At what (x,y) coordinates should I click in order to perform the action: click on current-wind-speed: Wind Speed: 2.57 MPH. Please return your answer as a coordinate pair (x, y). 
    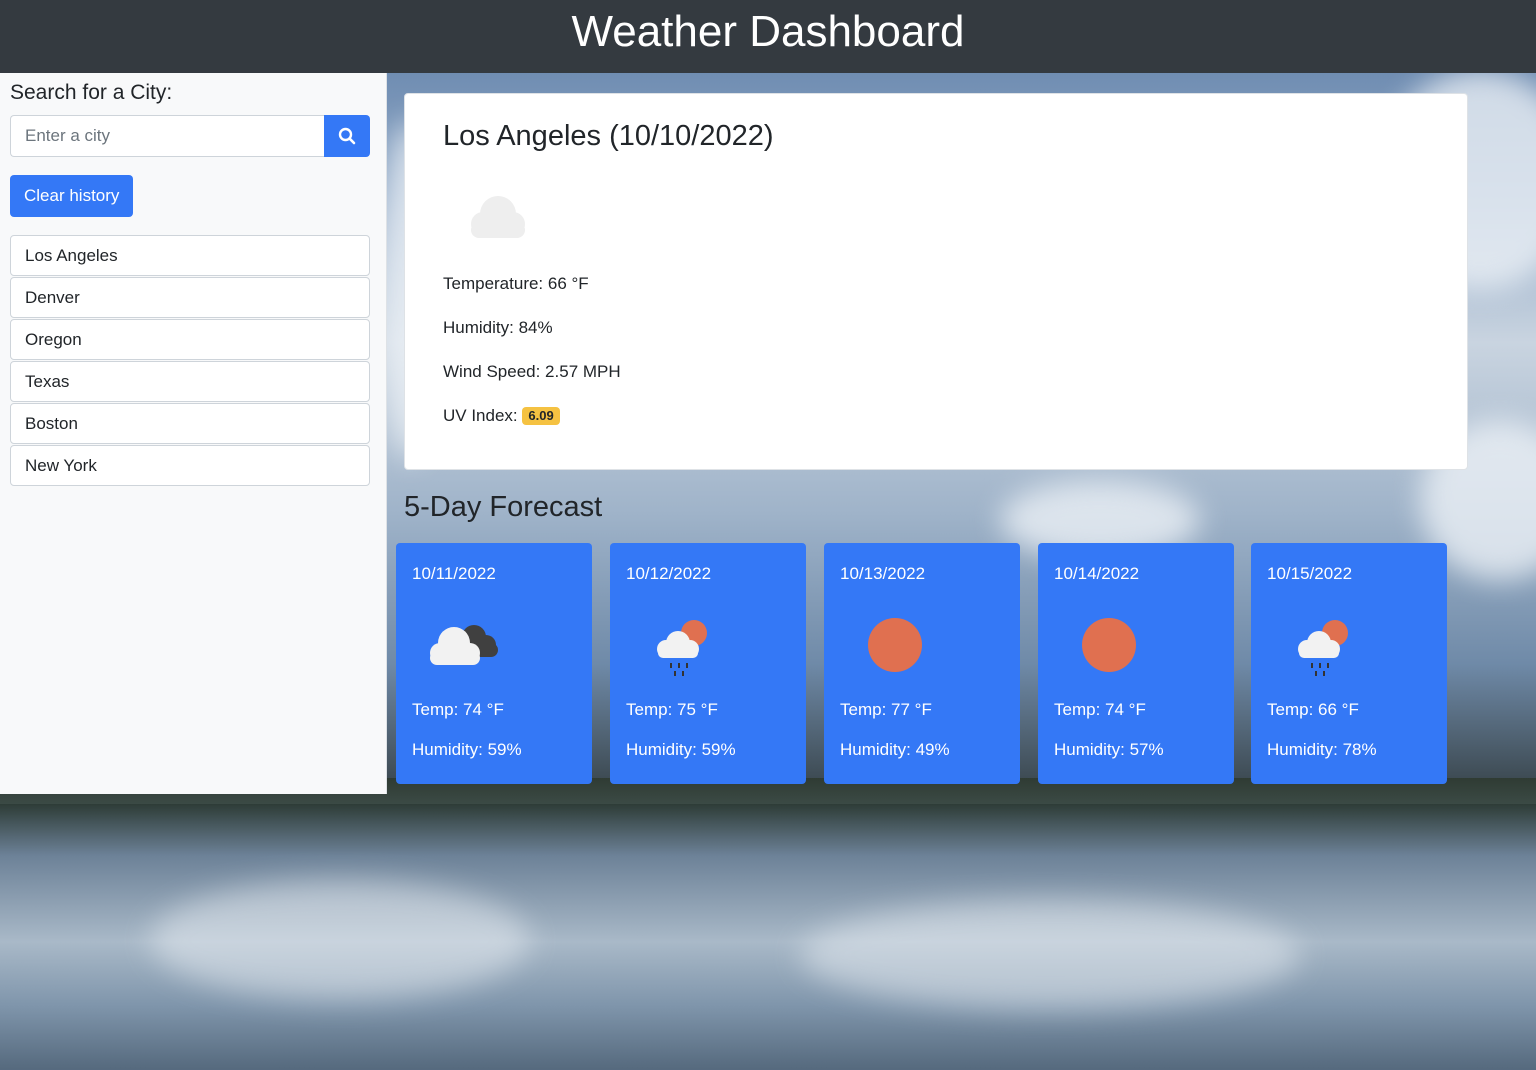
    Looking at the image, I should click on (532, 371).